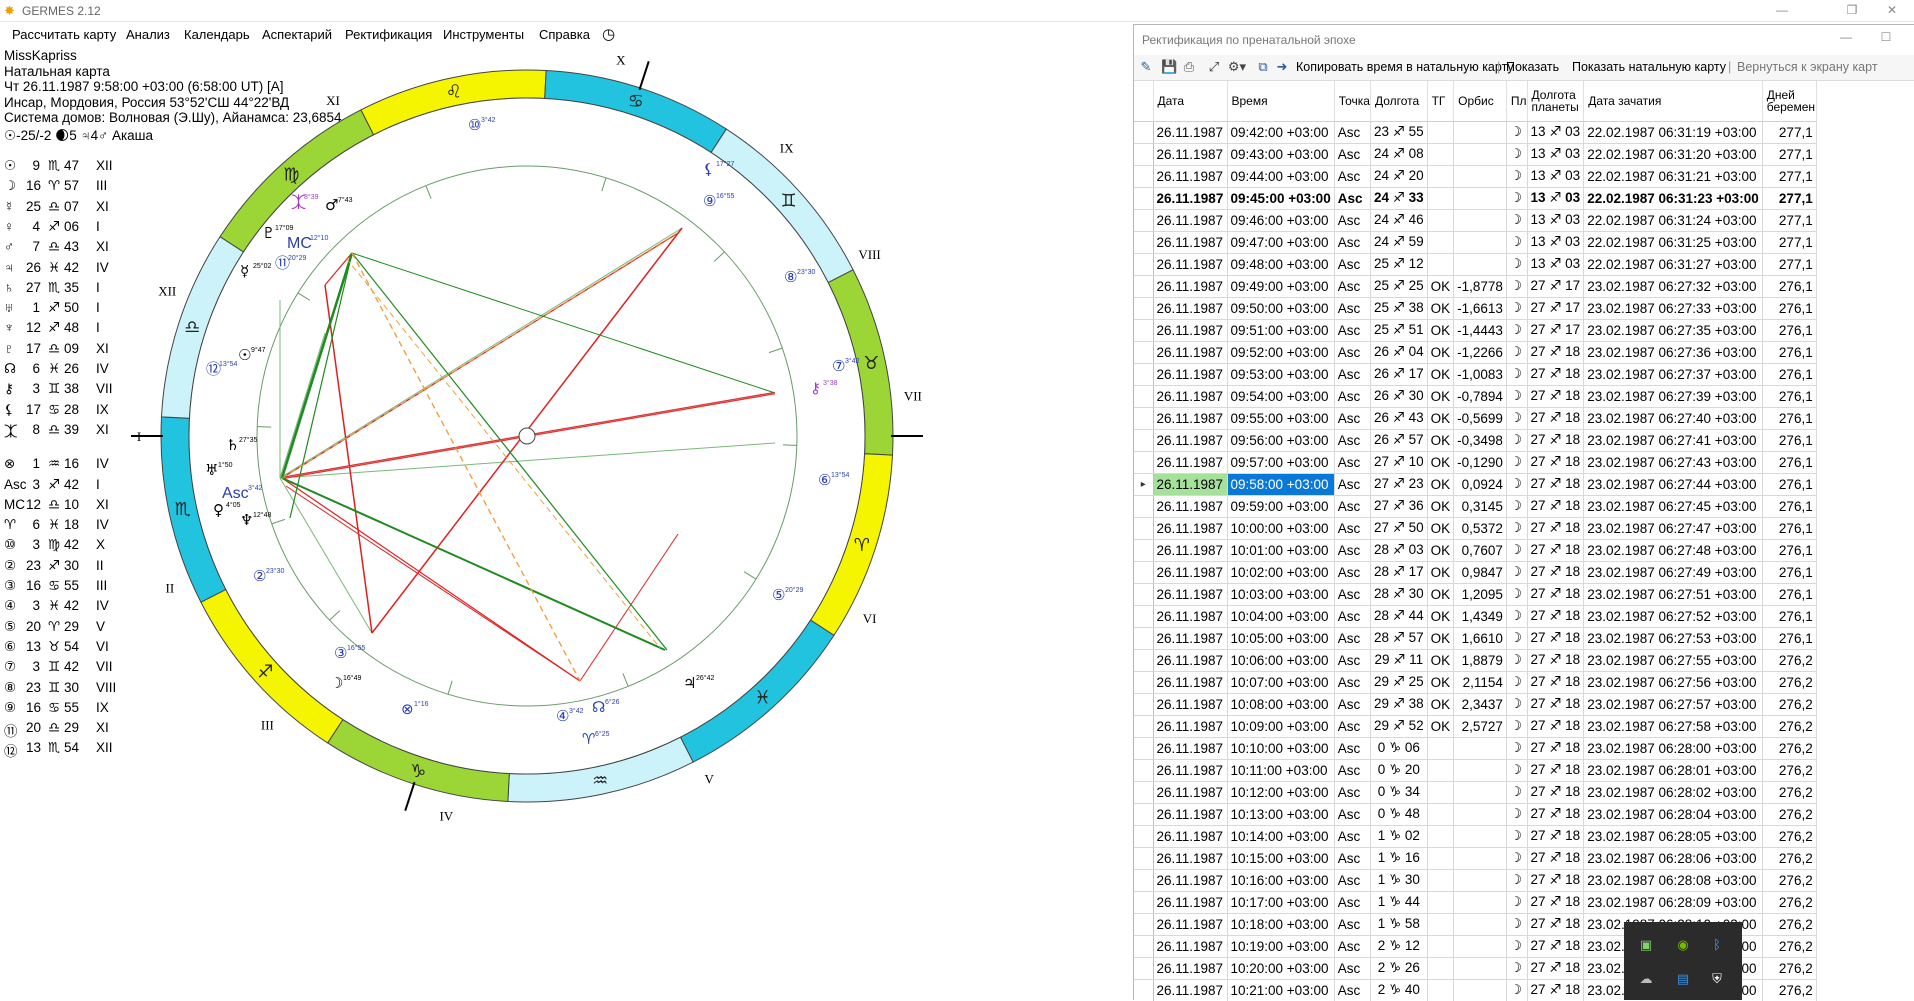 The height and width of the screenshot is (1001, 1914). Describe the element at coordinates (1807, 67) in the screenshot. I see `back-to-charts-button: Вернуться к экрану карт` at that location.